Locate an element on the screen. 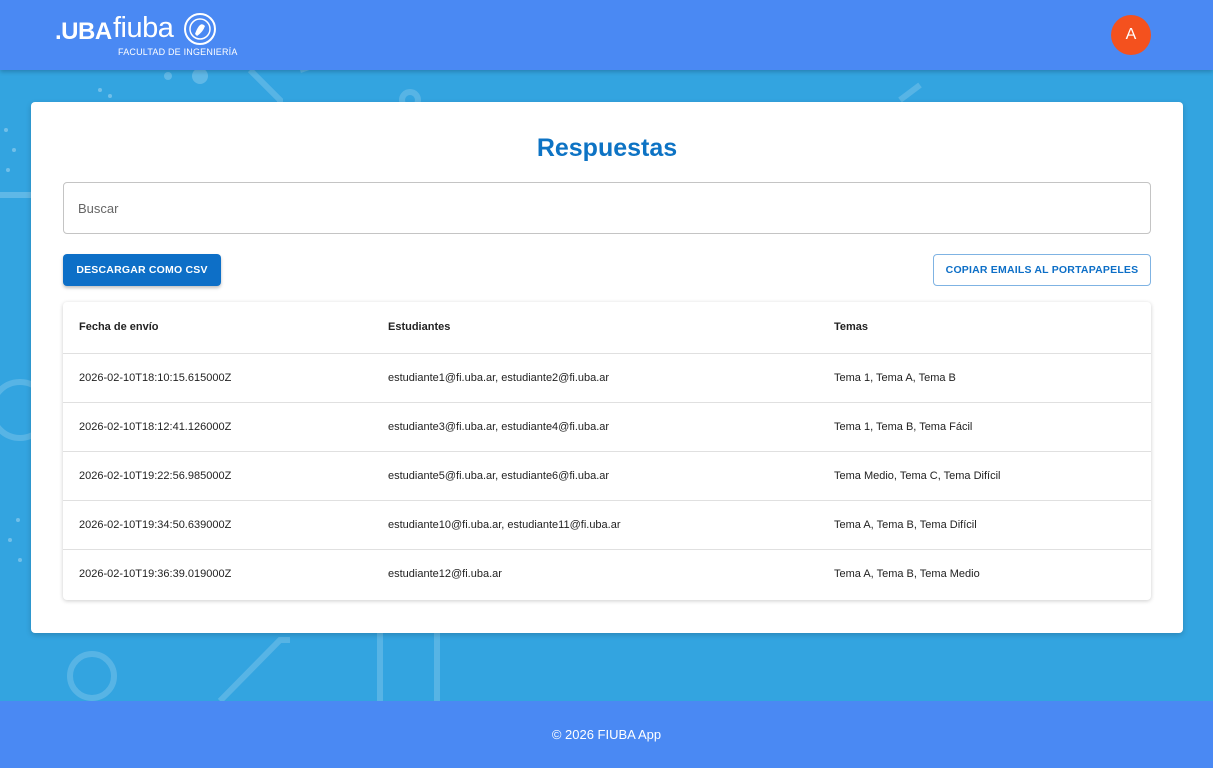 The image size is (1213, 768). column-header-fecha: Fecha de envío is located at coordinates (217, 328).